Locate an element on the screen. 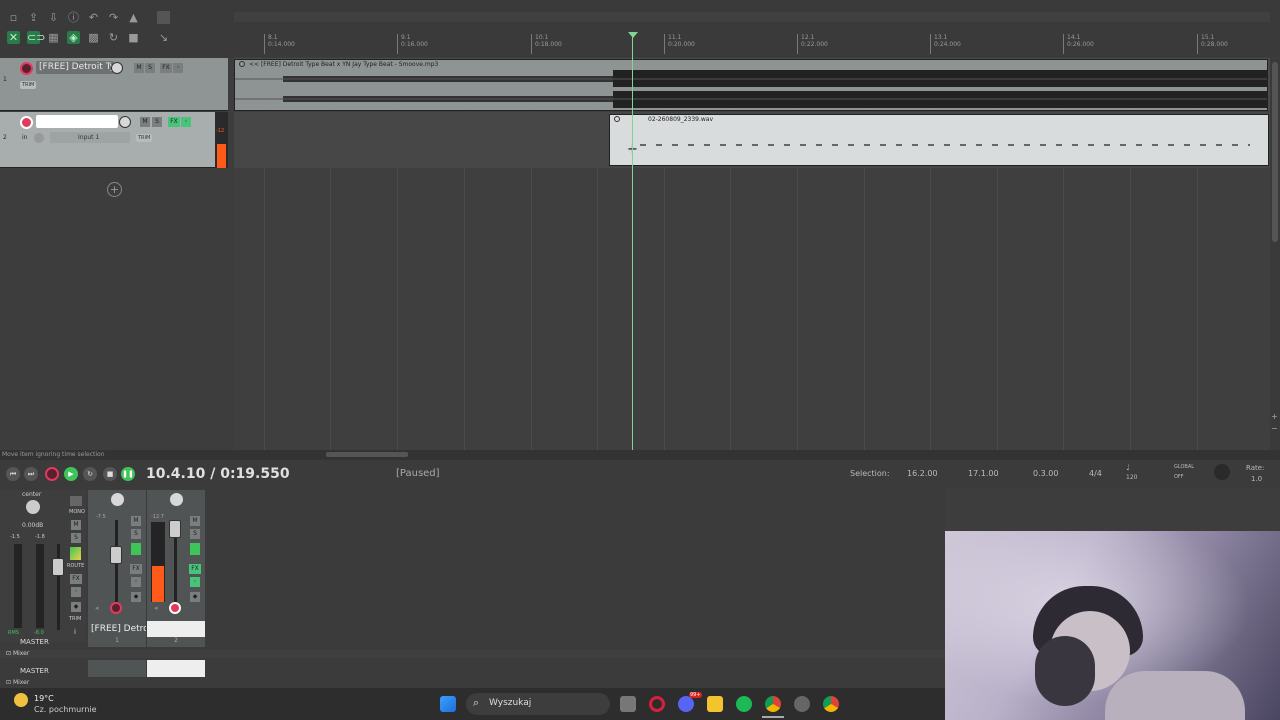 The width and height of the screenshot is (1280, 720). auto-crossfade-icon: ◈ is located at coordinates (73, 37).